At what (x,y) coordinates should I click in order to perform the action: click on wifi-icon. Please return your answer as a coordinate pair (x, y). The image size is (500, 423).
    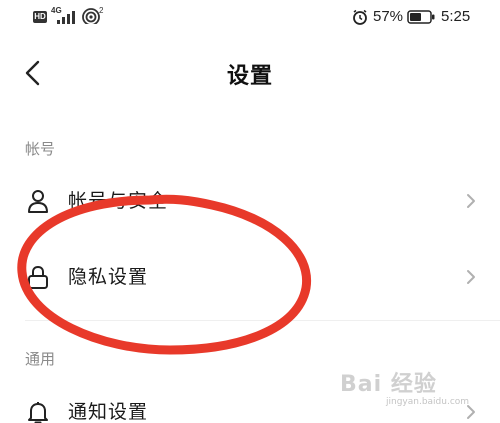
    Looking at the image, I should click on (91, 16).